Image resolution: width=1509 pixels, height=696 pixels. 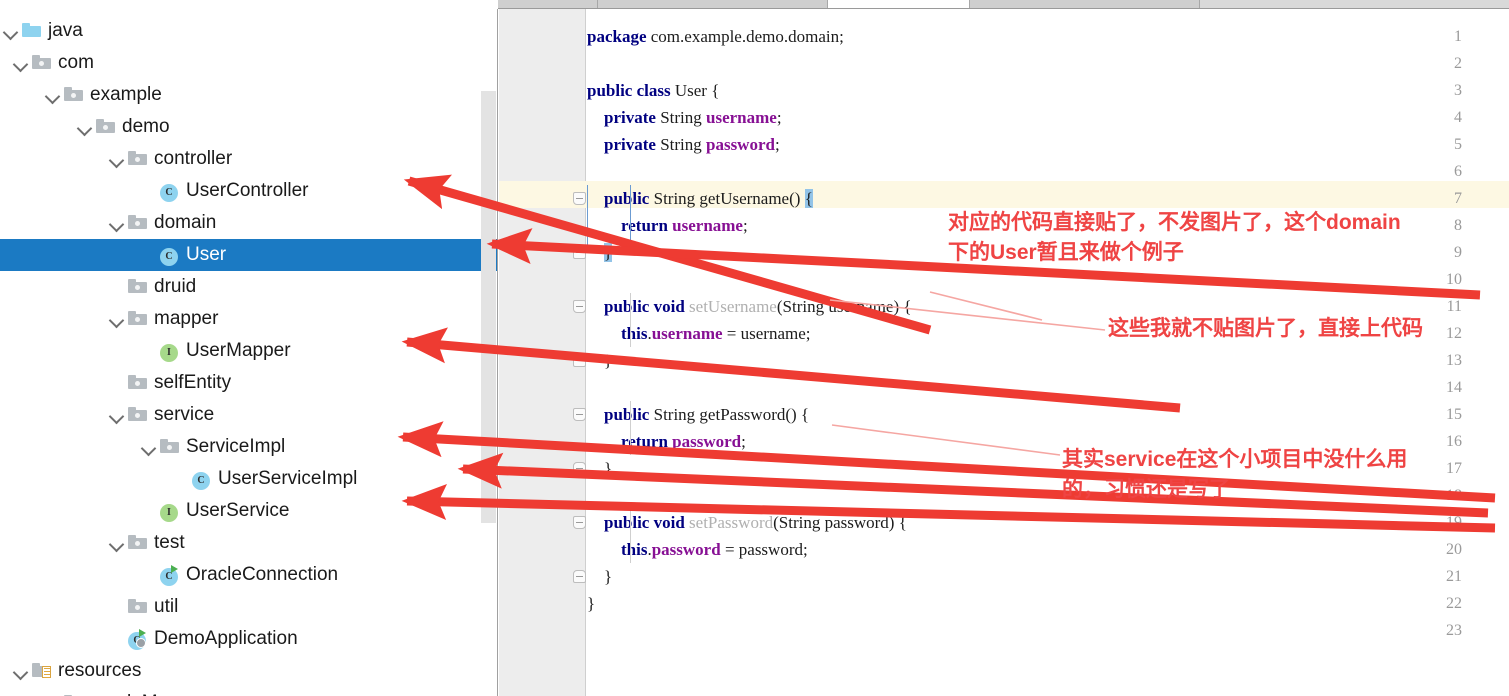 I want to click on tree-item-usercontroller: C UserController, so click(x=248, y=191).